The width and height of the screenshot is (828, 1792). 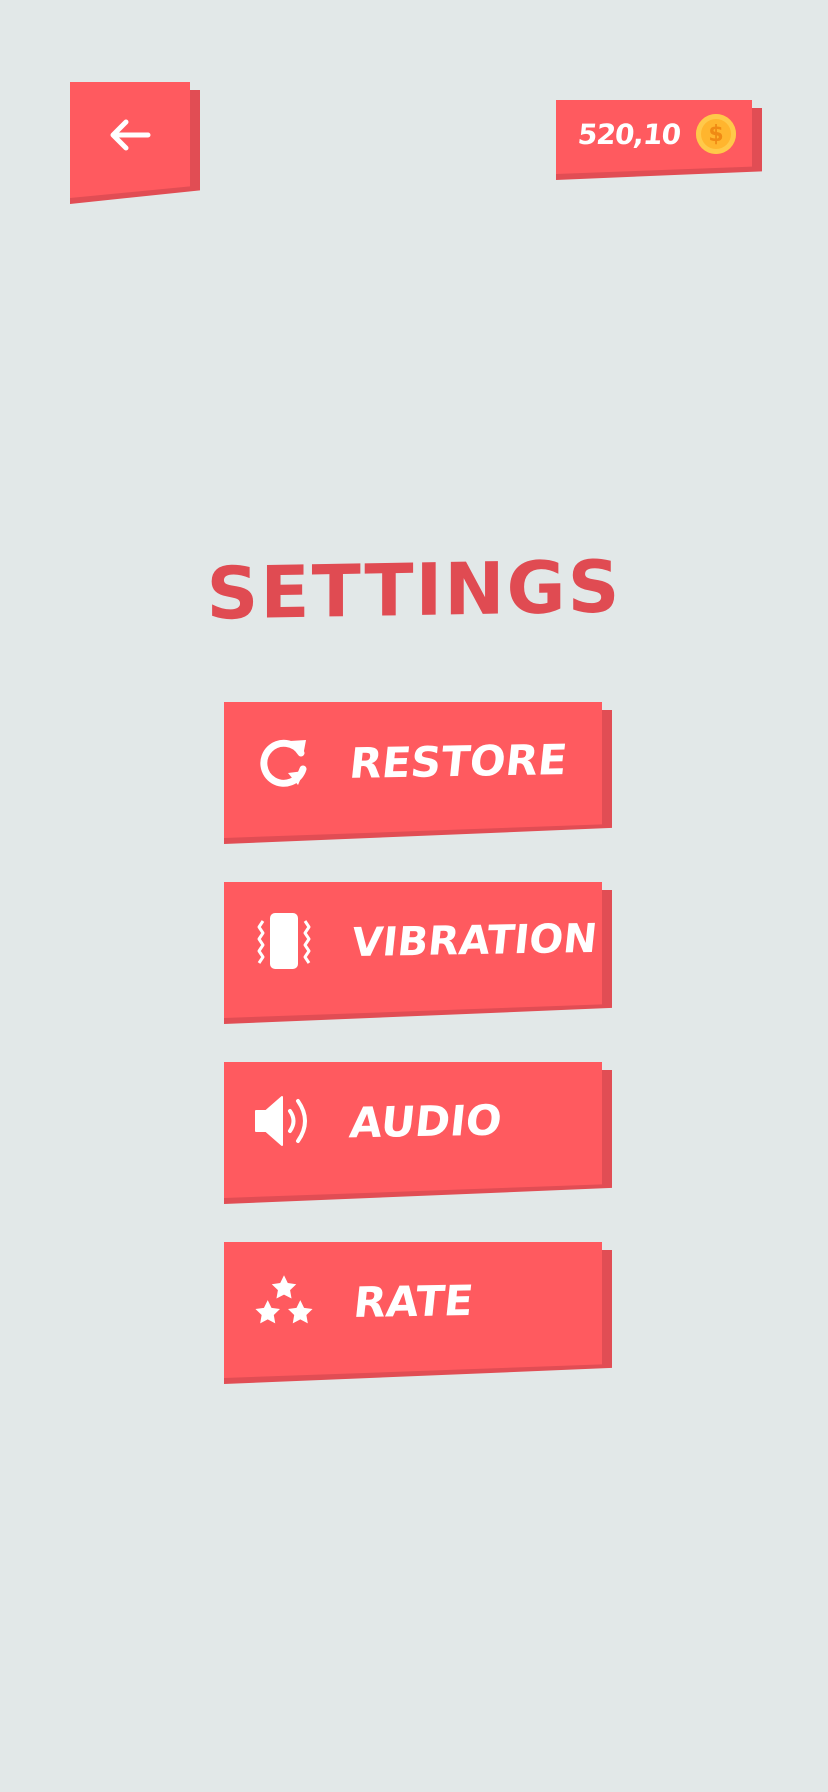 I want to click on coin-symbol: $, so click(x=716, y=134).